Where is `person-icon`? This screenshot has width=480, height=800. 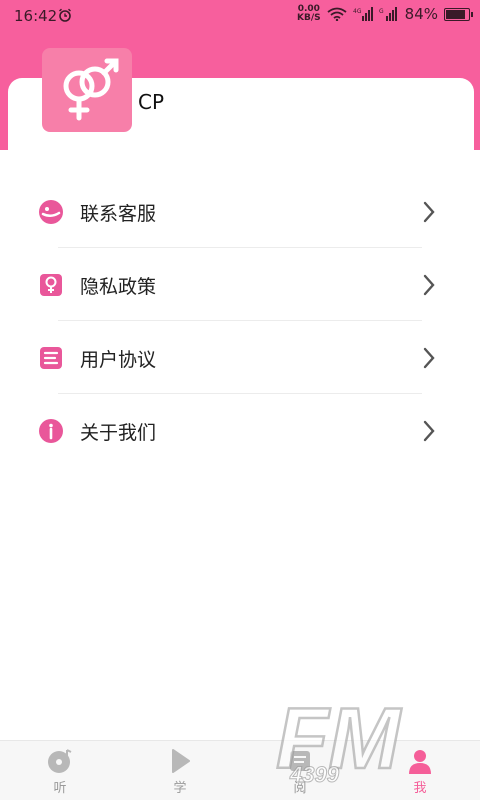
person-icon is located at coordinates (420, 762).